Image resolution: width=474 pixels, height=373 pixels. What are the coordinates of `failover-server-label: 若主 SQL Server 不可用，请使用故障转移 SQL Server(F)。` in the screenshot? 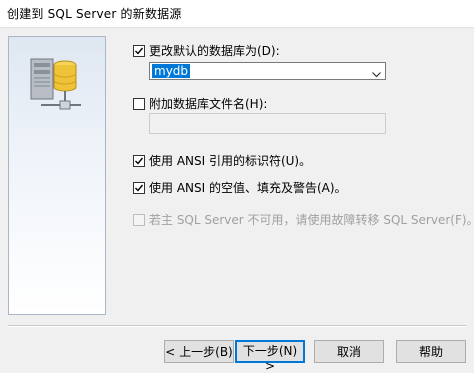 It's located at (311, 220).